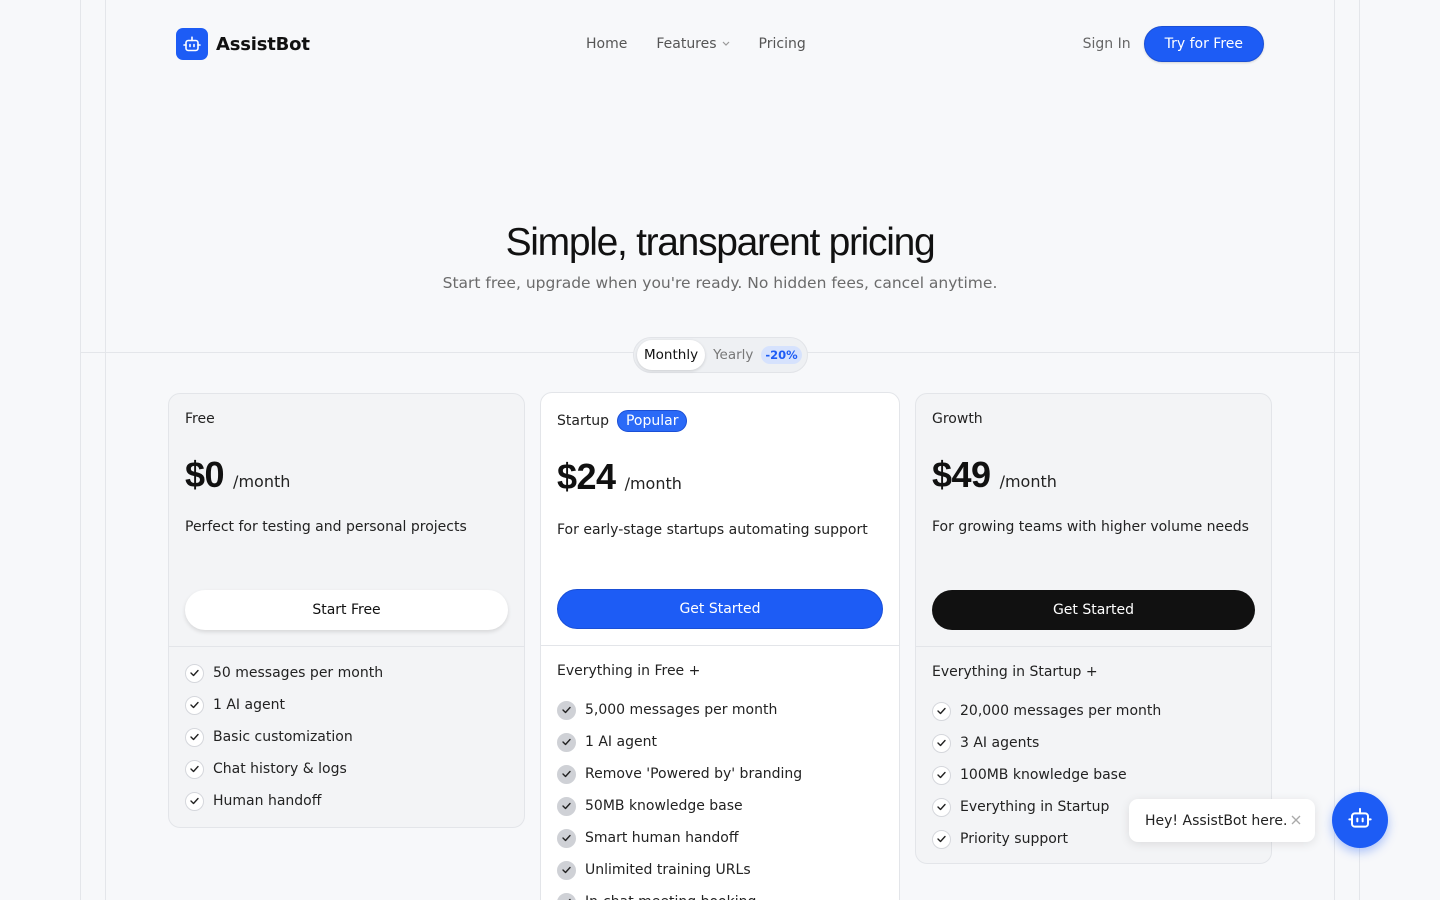  I want to click on billing-yearly-label: Yearly, so click(733, 355).